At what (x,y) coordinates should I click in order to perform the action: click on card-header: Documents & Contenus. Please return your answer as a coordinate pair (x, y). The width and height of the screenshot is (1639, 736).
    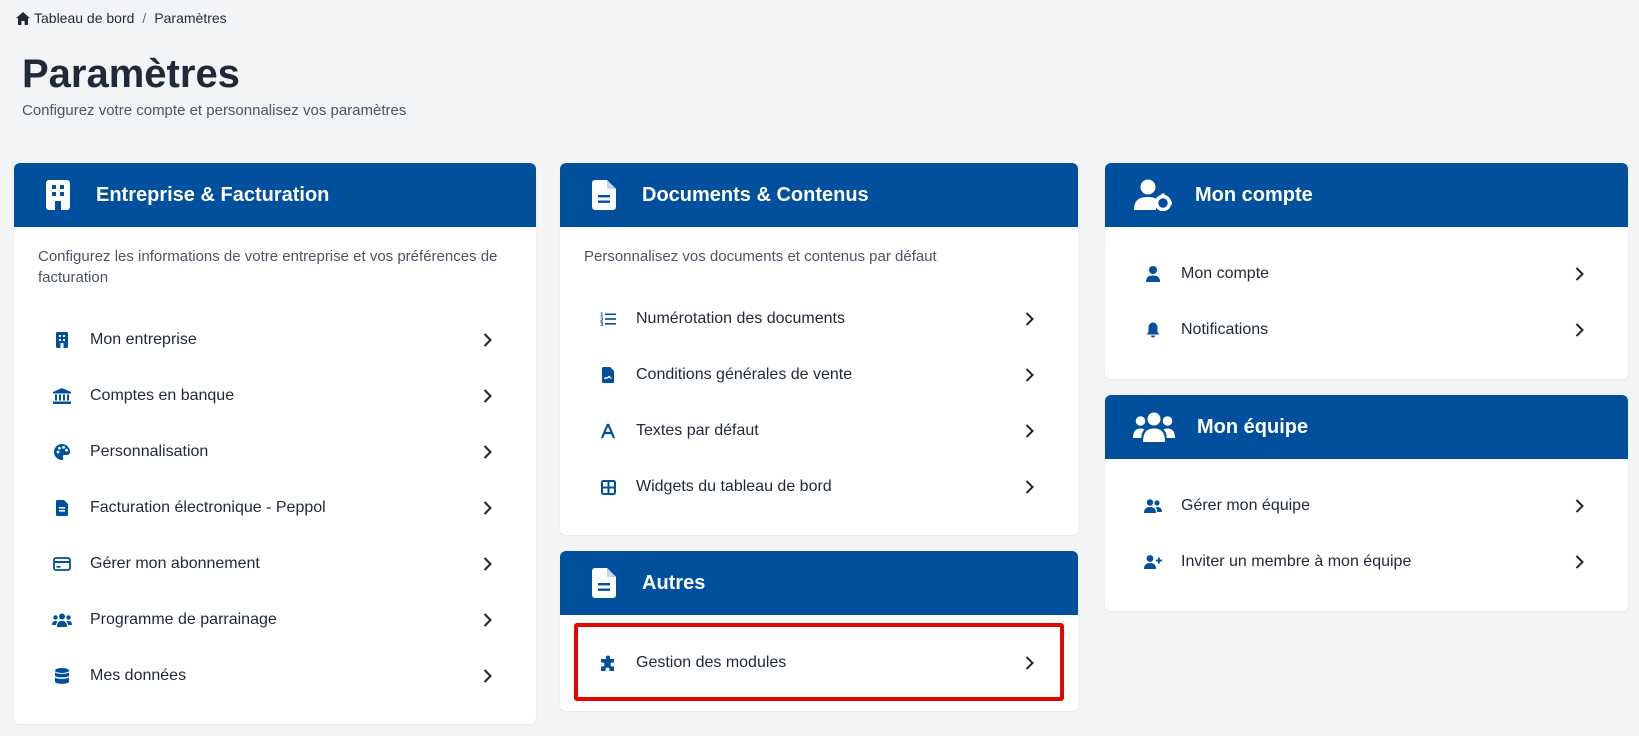
    Looking at the image, I should click on (819, 195).